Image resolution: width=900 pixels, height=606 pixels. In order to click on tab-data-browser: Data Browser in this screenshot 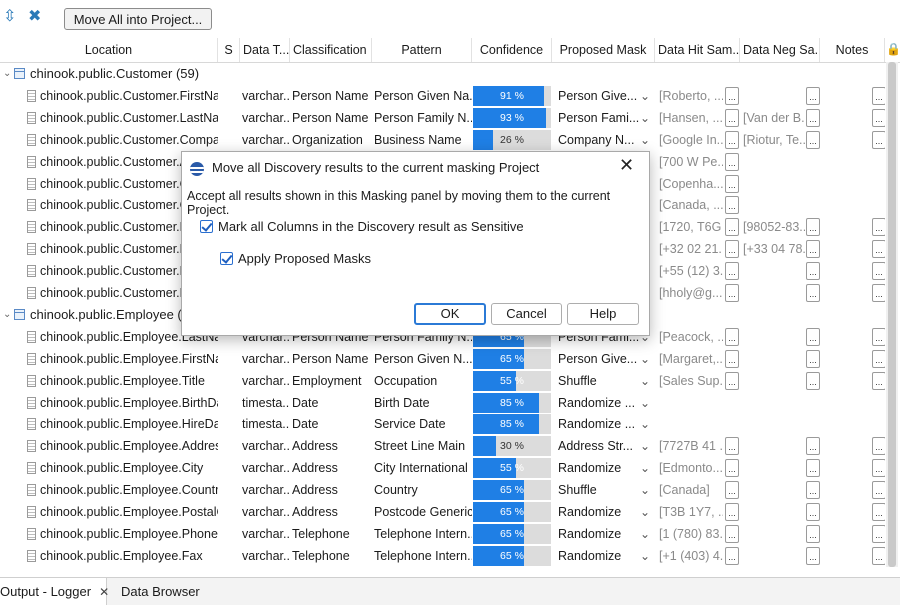, I will do `click(160, 591)`.